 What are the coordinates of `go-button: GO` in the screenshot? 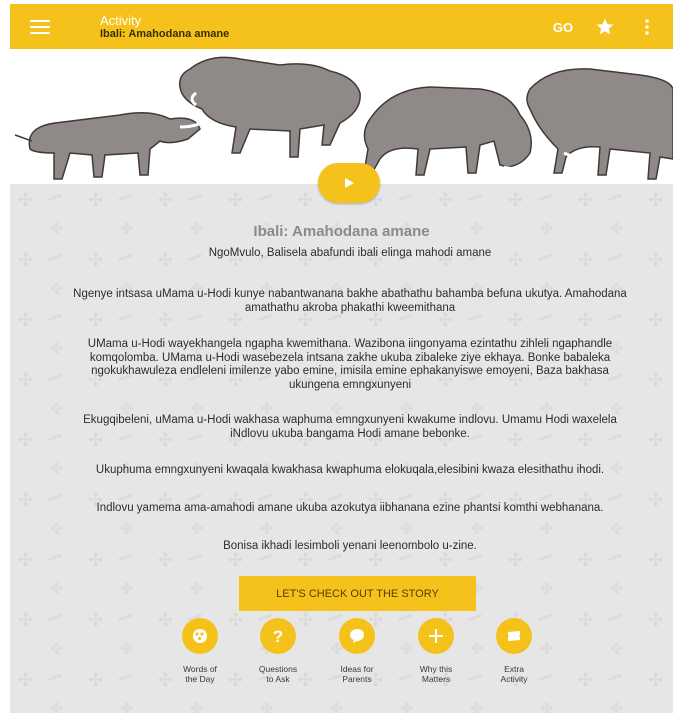 It's located at (563, 27).